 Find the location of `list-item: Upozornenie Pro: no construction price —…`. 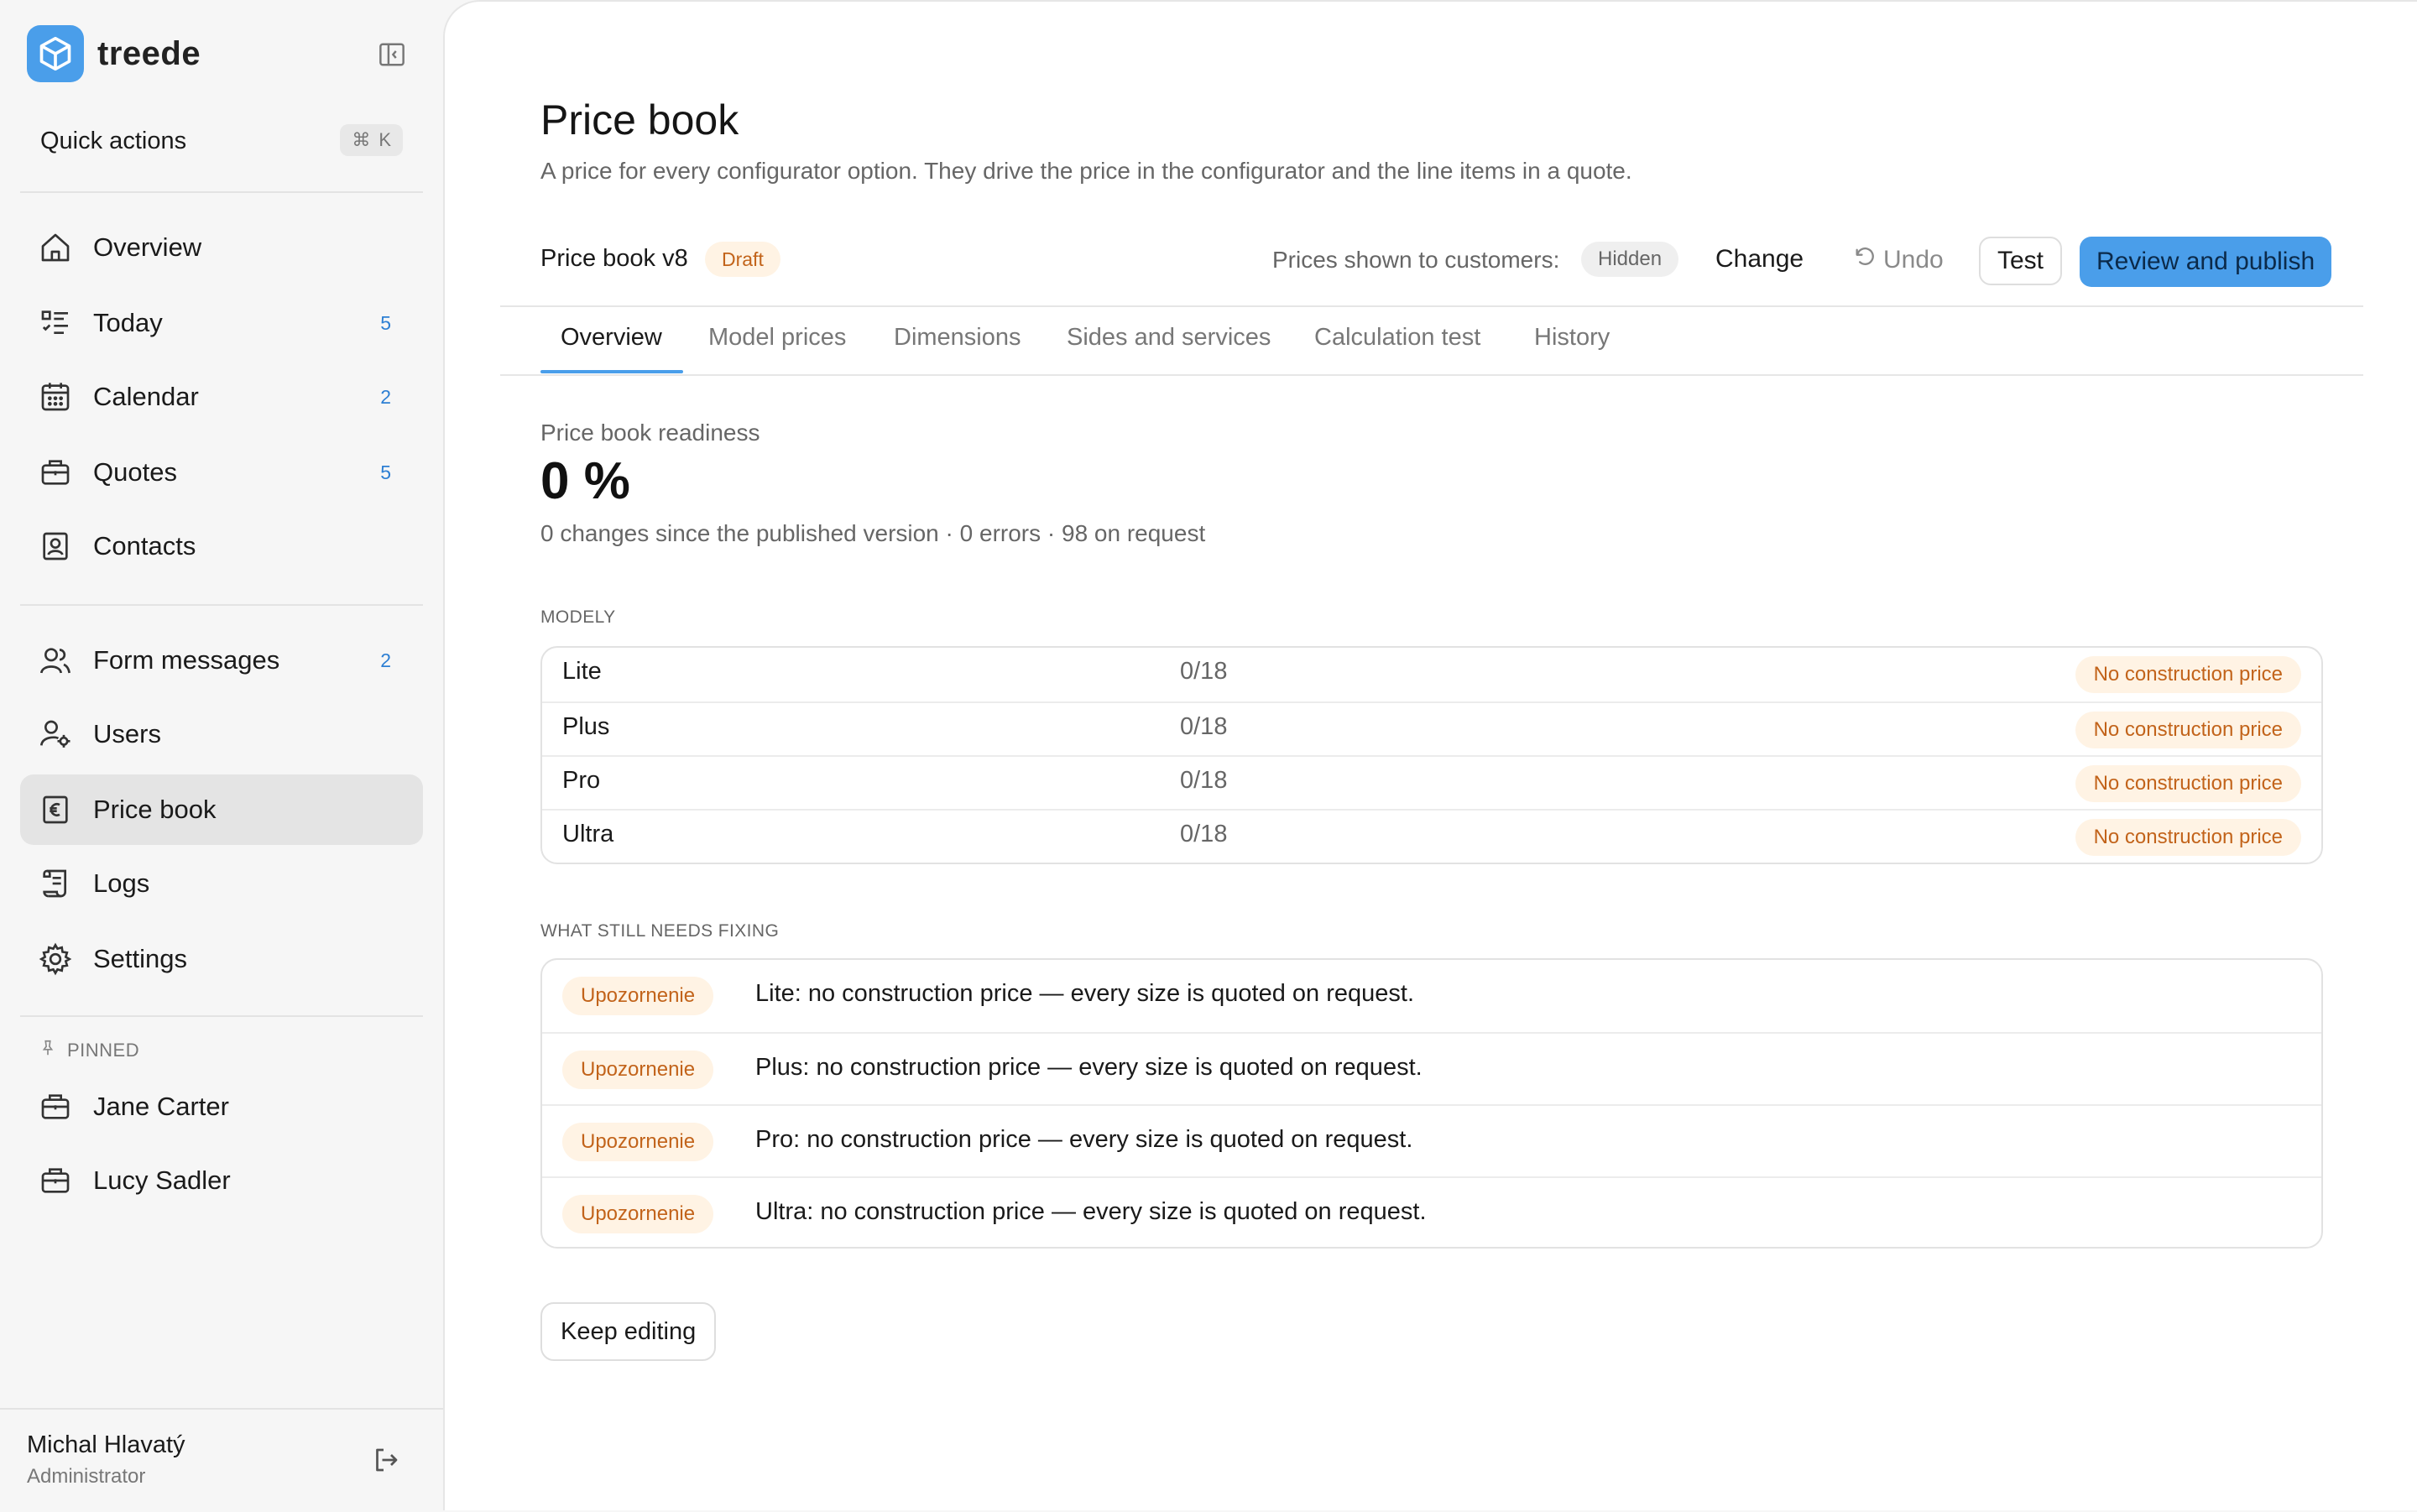

list-item: Upozornenie Pro: no construction price —… is located at coordinates (1431, 1141).